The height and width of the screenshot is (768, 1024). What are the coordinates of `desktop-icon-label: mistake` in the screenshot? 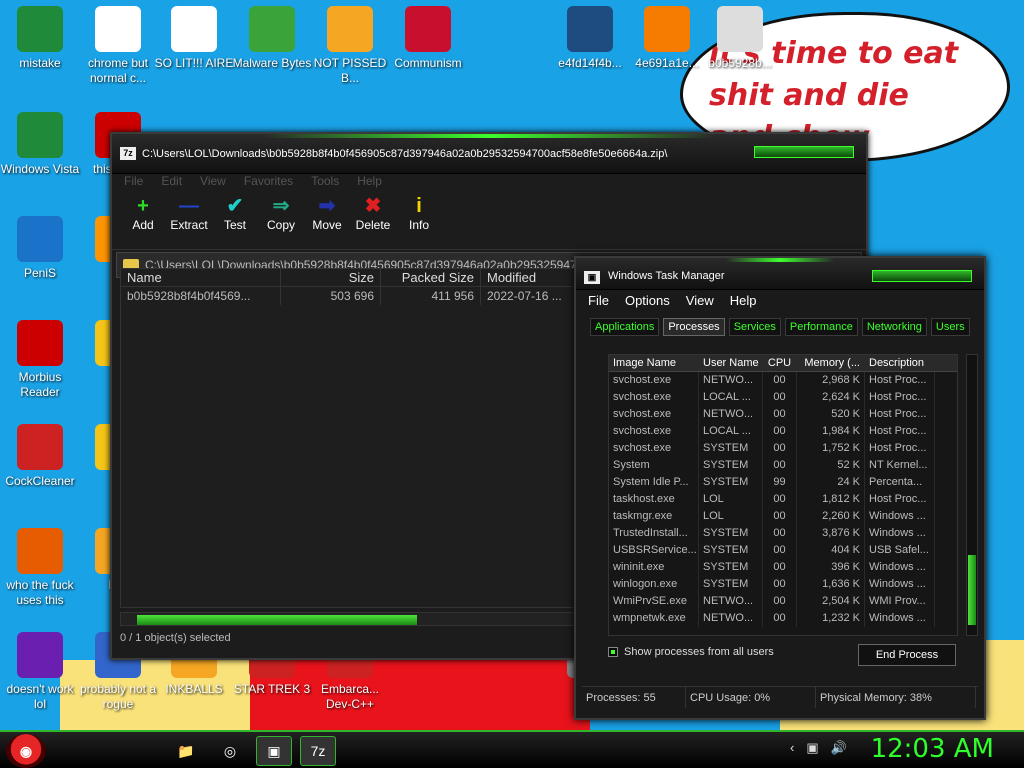 It's located at (40, 63).